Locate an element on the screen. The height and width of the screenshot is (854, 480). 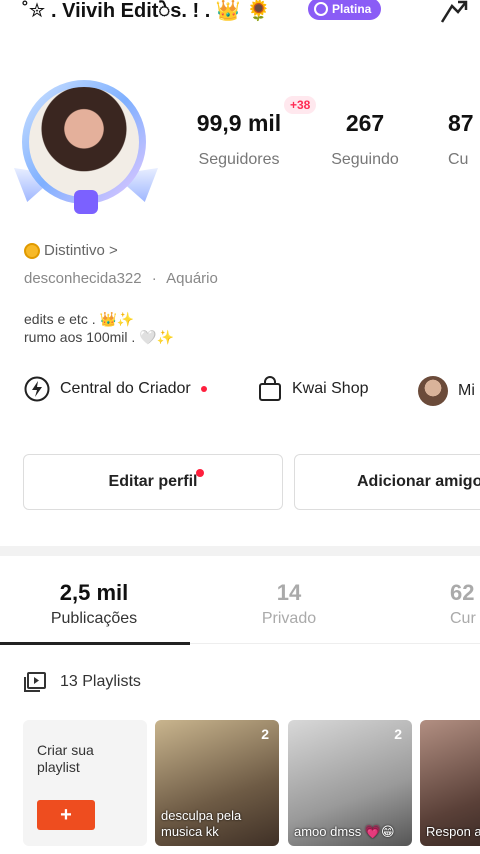
tab-privado-label: Privado is located at coordinates (289, 618).